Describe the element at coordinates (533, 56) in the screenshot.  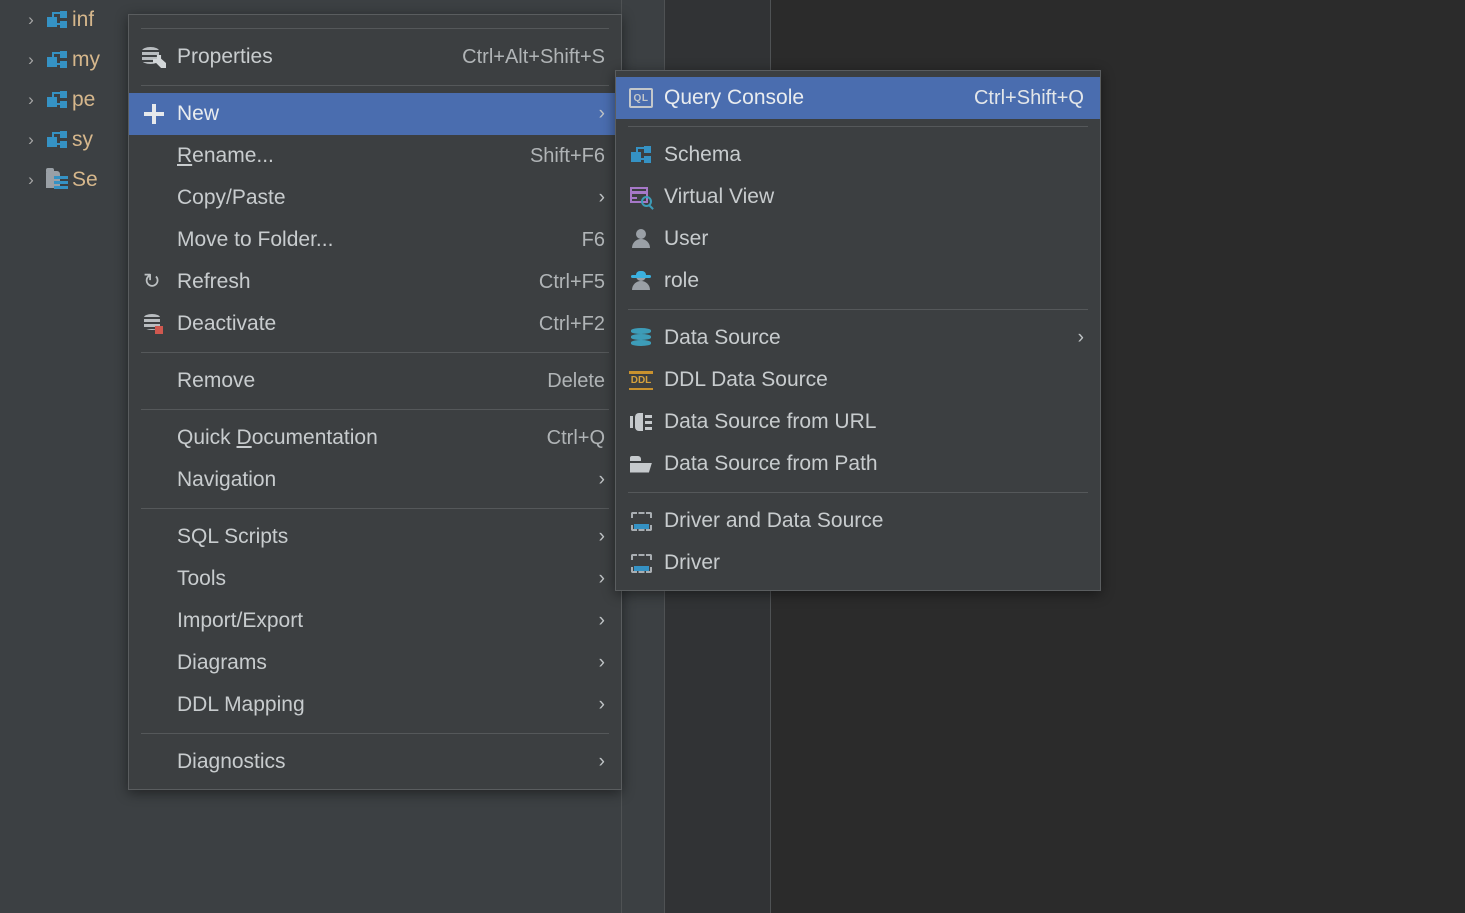
I see `menu-item-shortcut: Ctrl+Alt+Shift+S` at that location.